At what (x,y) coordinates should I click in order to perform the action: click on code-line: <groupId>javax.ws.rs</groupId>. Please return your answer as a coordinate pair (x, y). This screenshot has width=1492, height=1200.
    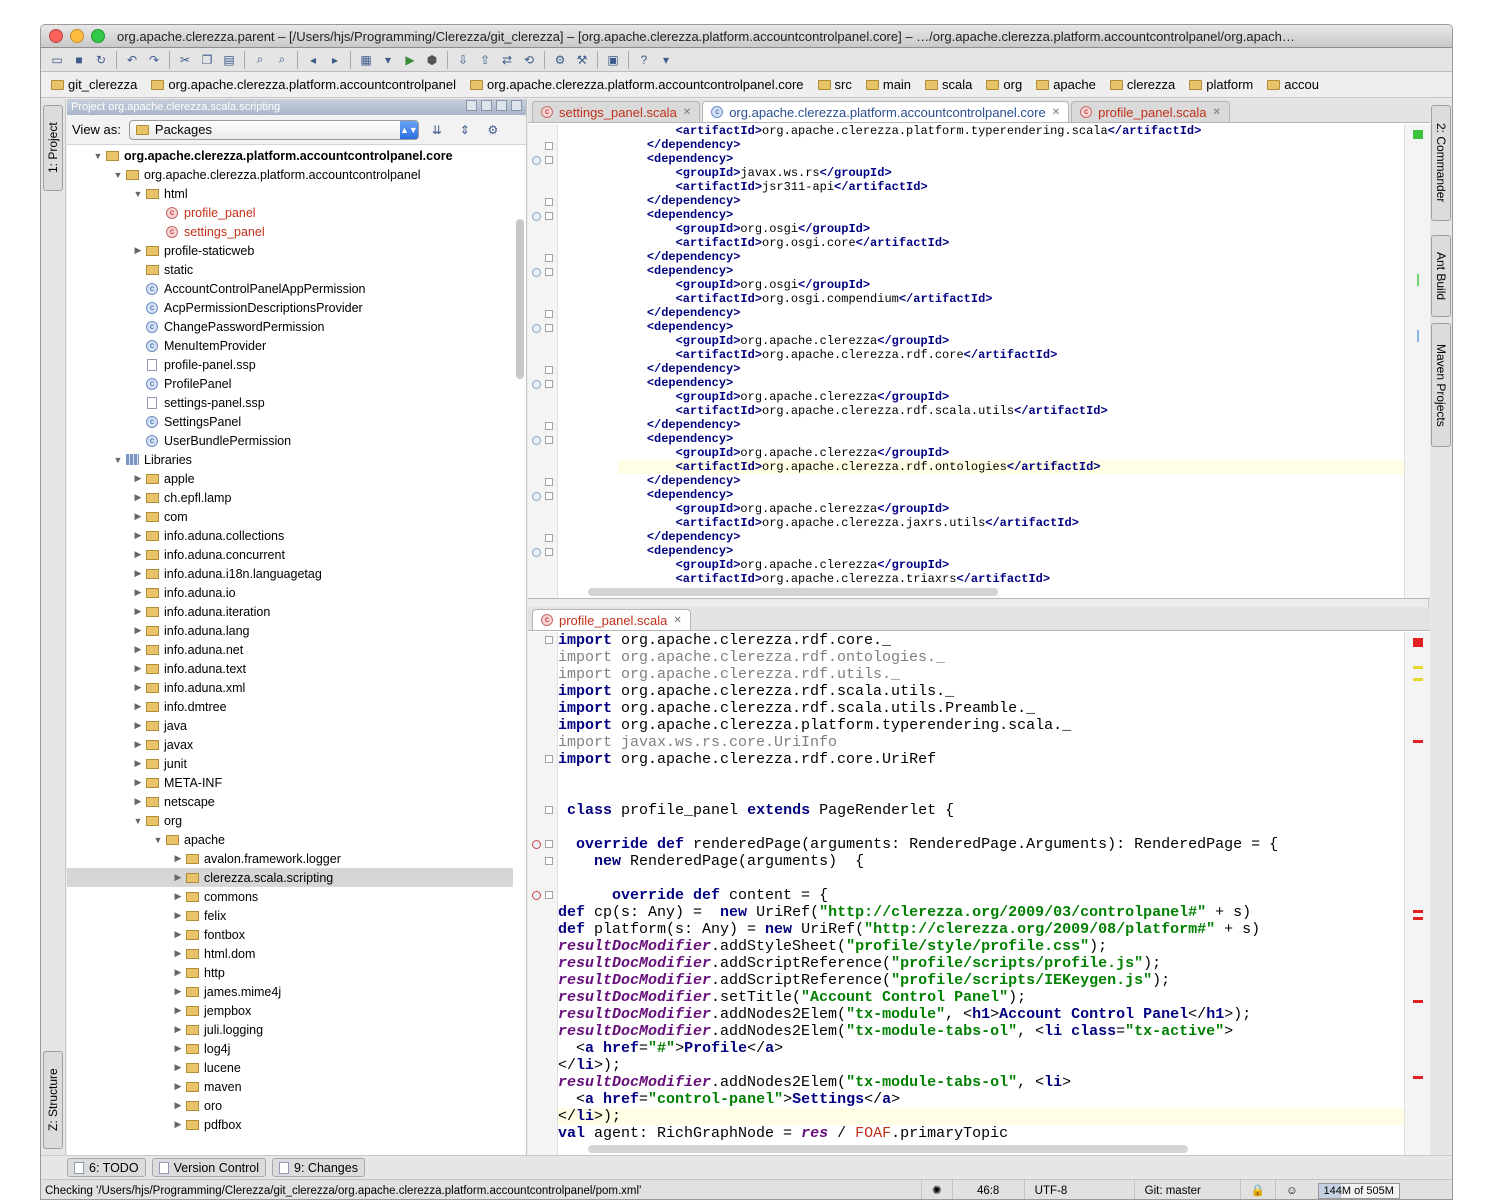
    Looking at the image, I should click on (1011, 173).